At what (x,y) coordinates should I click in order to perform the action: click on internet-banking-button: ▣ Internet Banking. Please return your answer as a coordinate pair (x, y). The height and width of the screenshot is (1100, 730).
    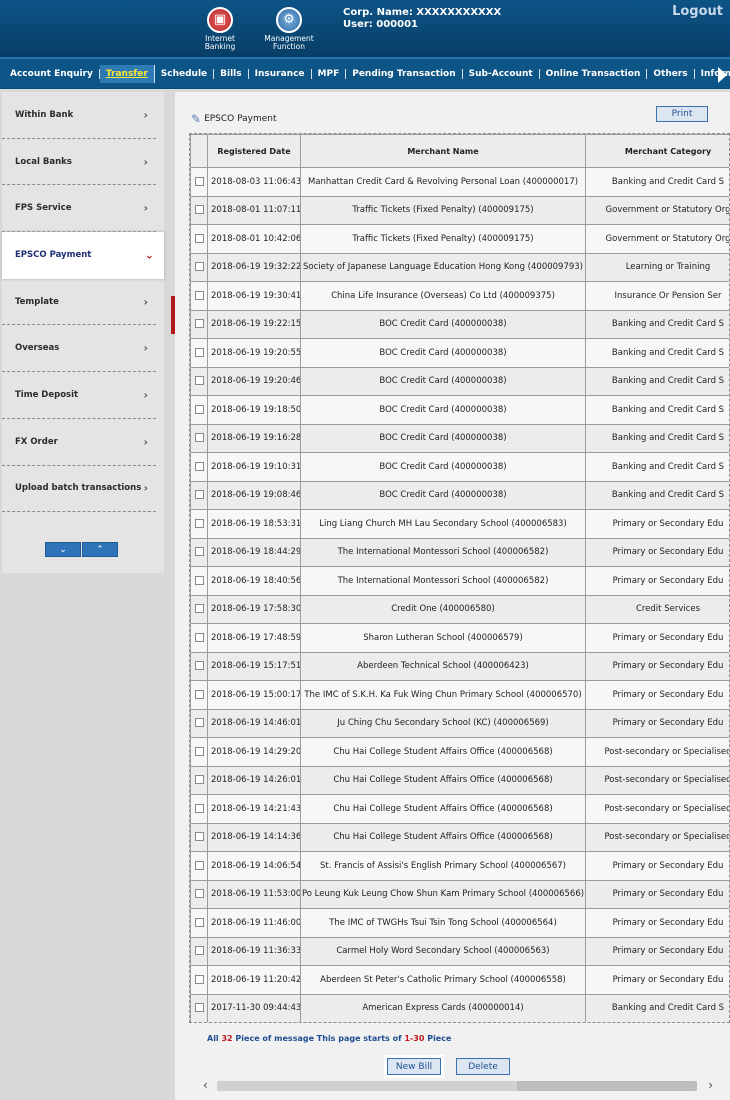
    Looking at the image, I should click on (220, 29).